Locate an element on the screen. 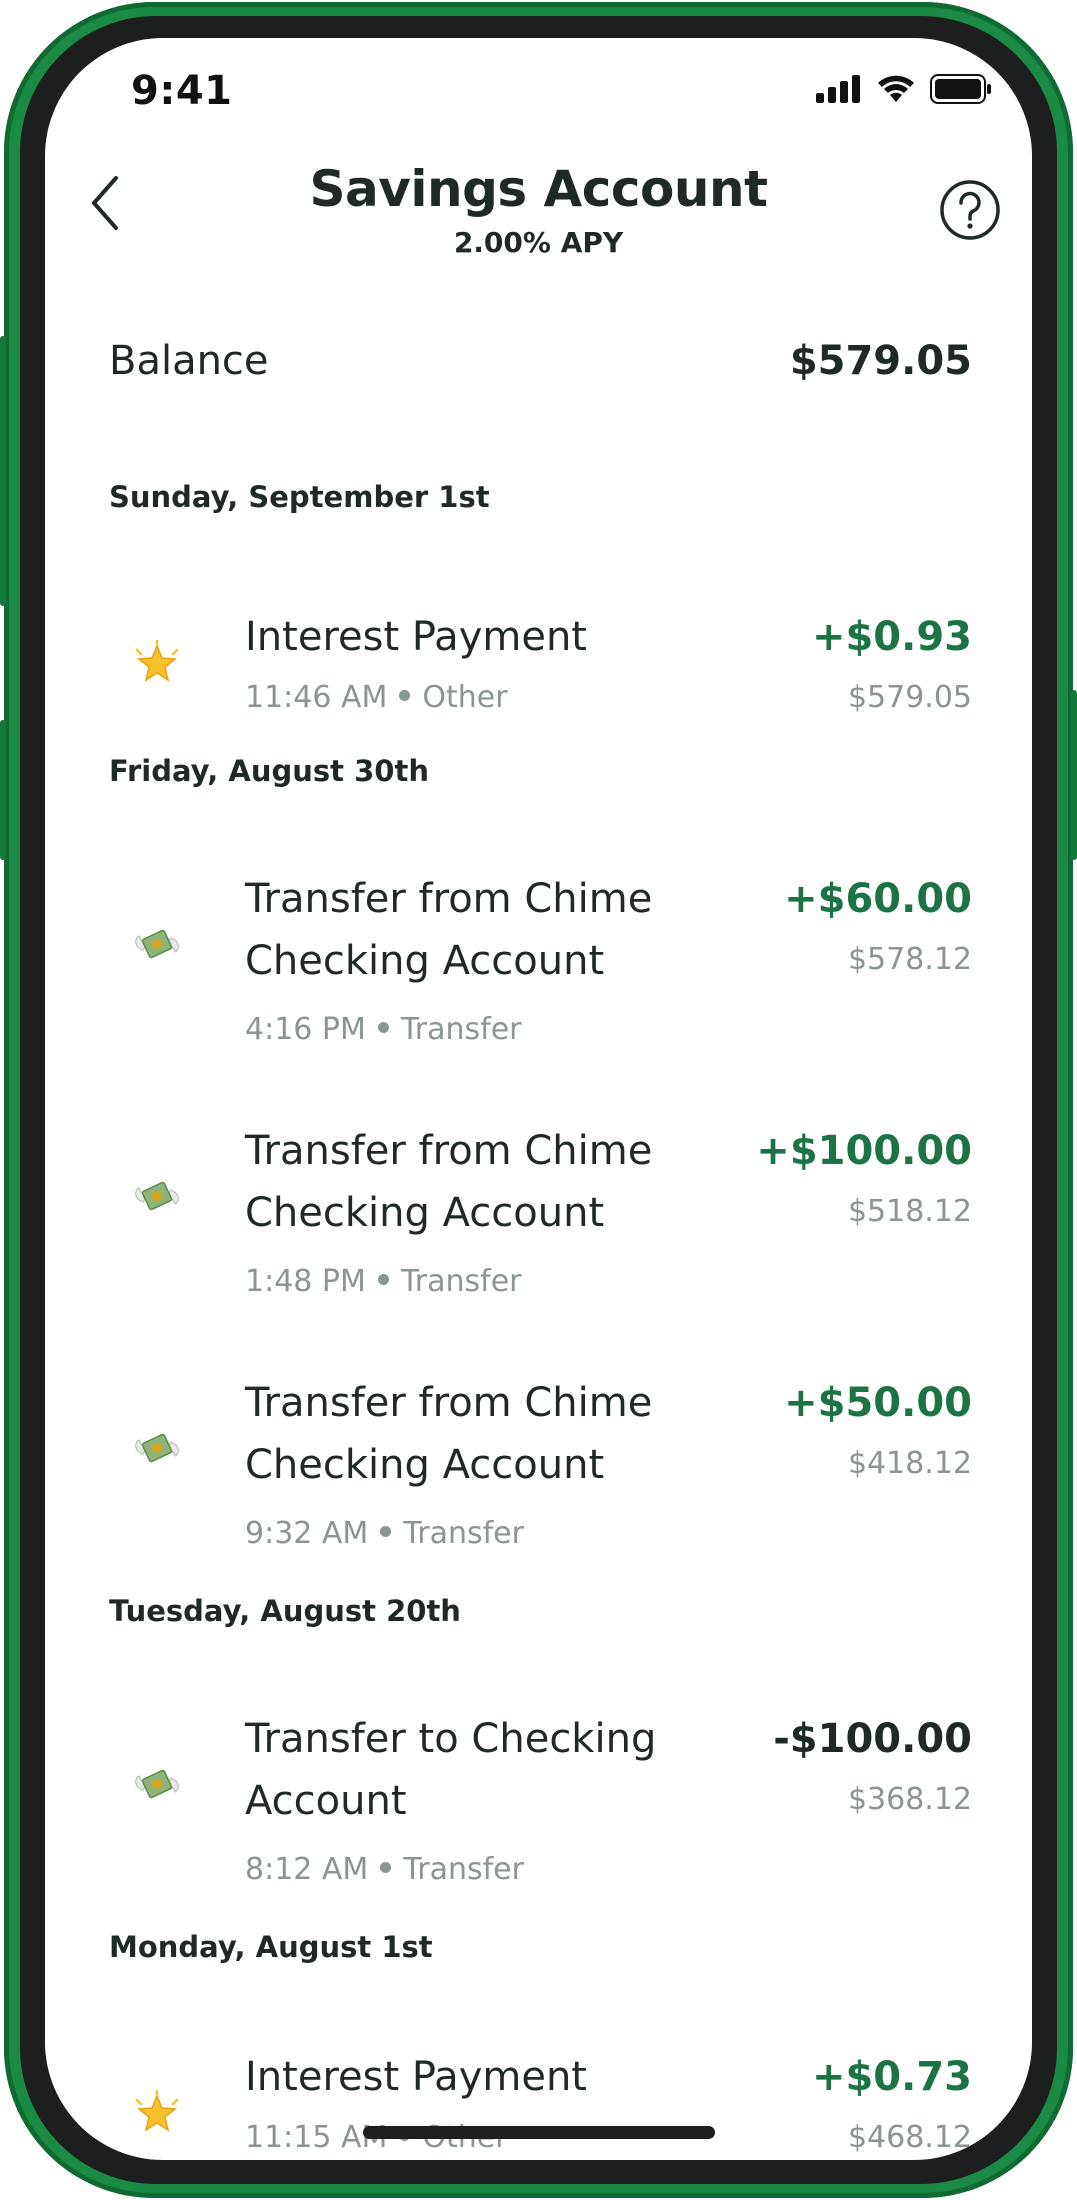 The height and width of the screenshot is (2200, 1077). date-header: Tuesday, August 20th is located at coordinates (285, 1611).